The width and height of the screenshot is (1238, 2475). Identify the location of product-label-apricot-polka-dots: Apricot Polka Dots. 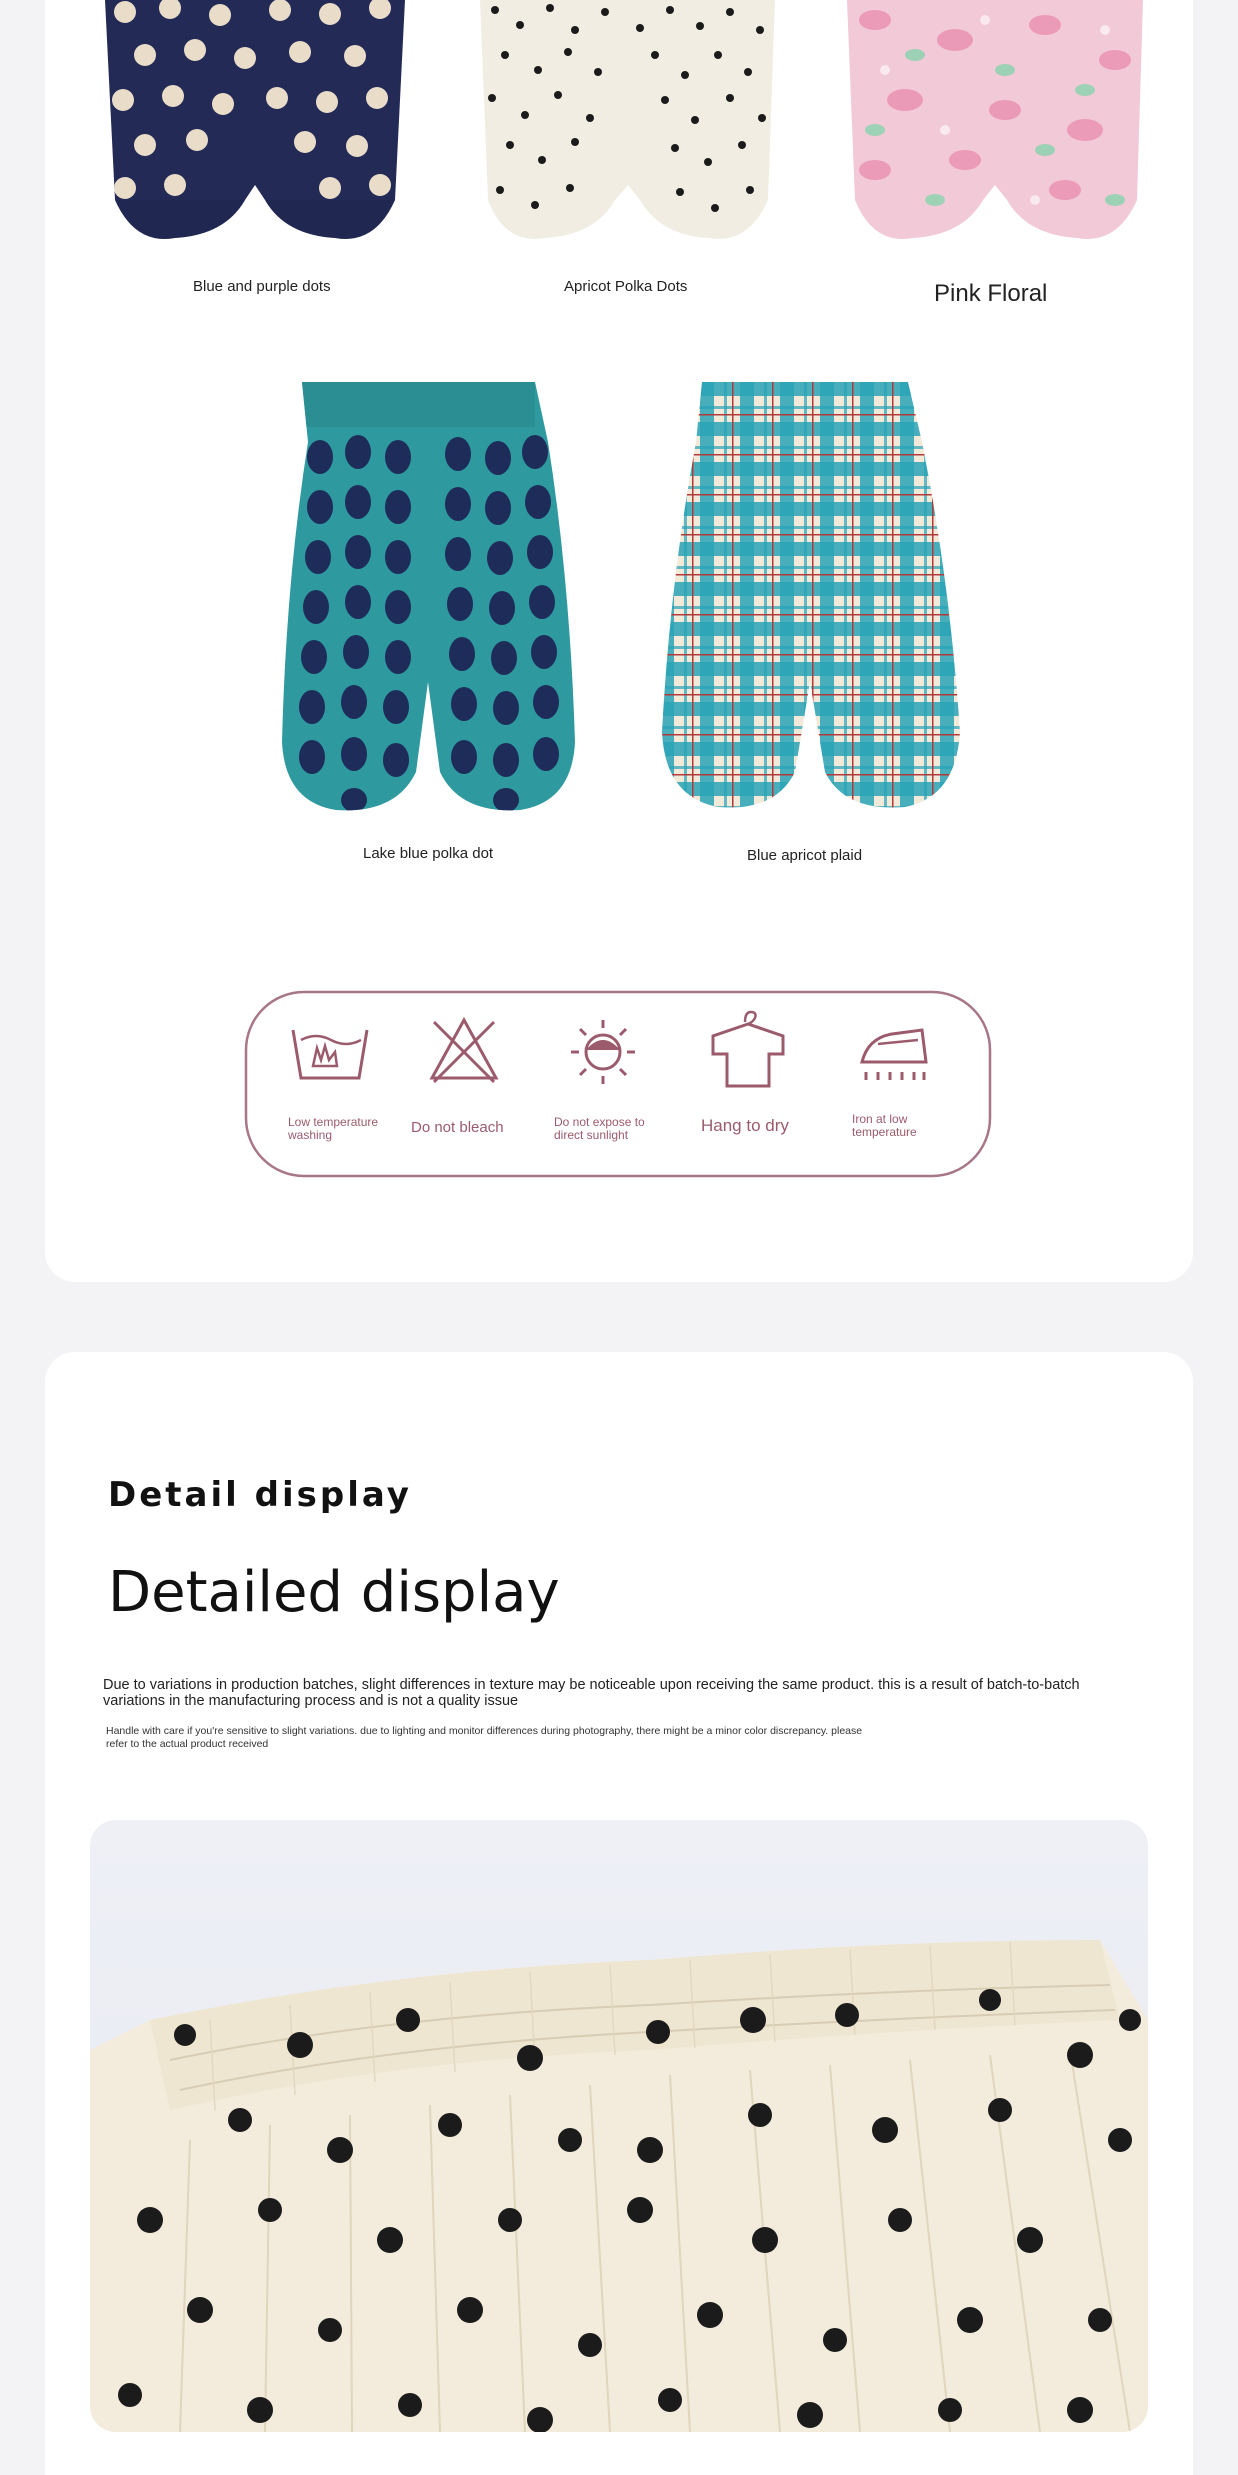
(626, 286).